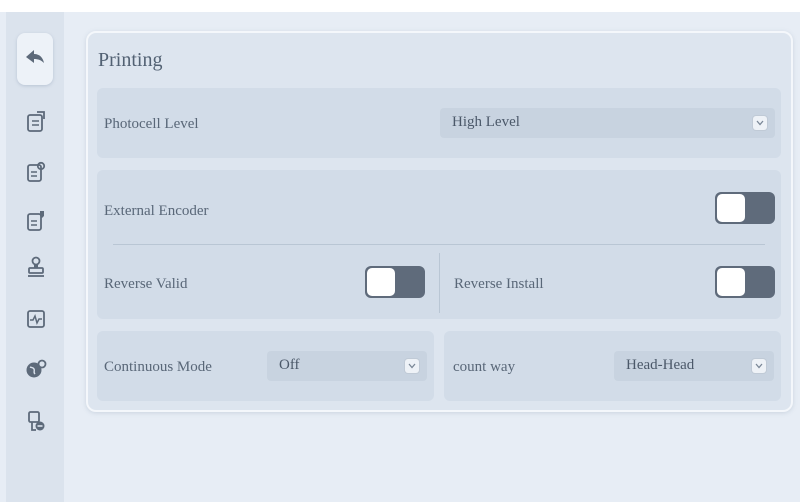  I want to click on reverse-valid-toggle, so click(395, 282).